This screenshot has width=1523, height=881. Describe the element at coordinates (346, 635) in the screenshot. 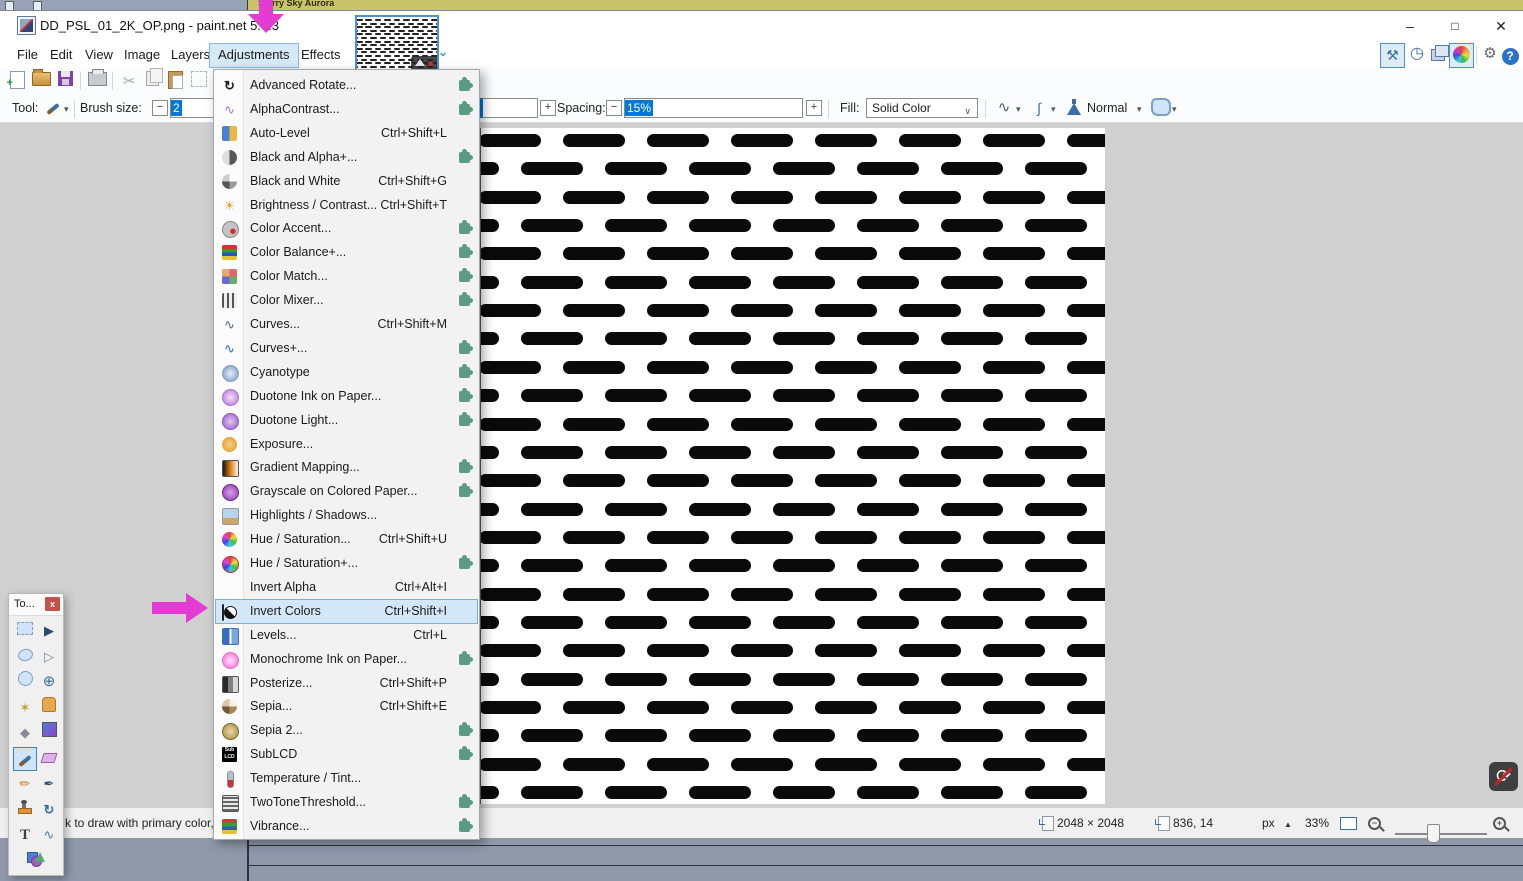

I see `menu-item-levels: Levels... Ctrl+L` at that location.